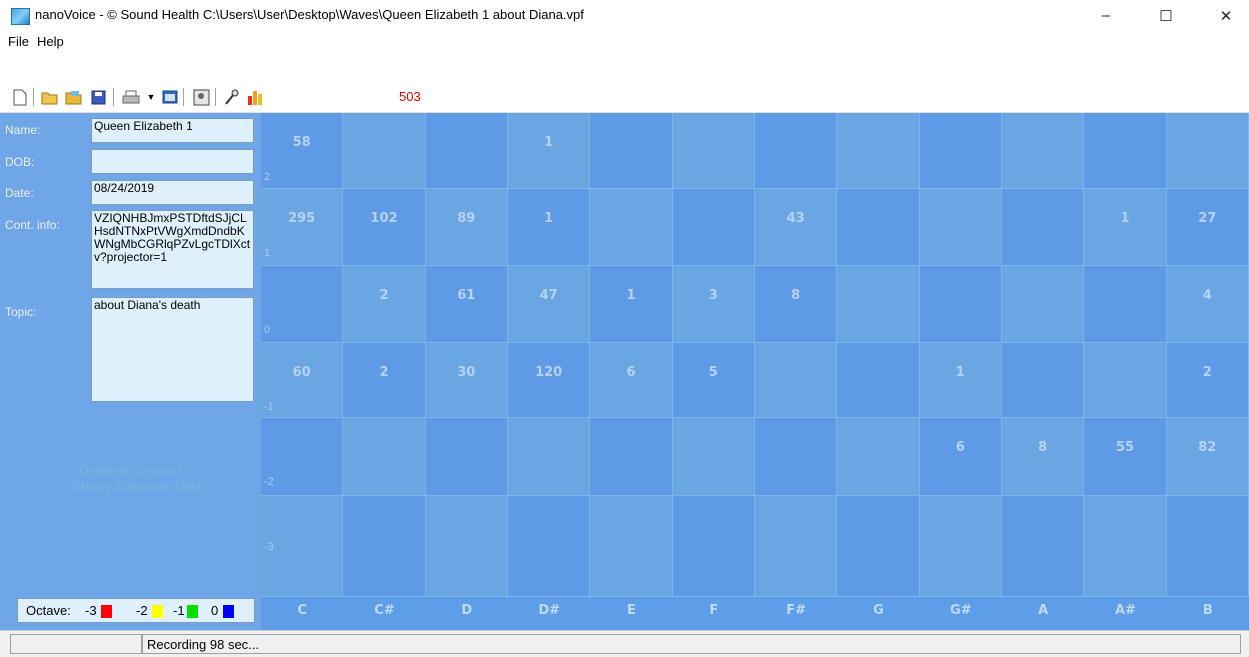  What do you see at coordinates (624, 98) in the screenshot?
I see `toolbar` at bounding box center [624, 98].